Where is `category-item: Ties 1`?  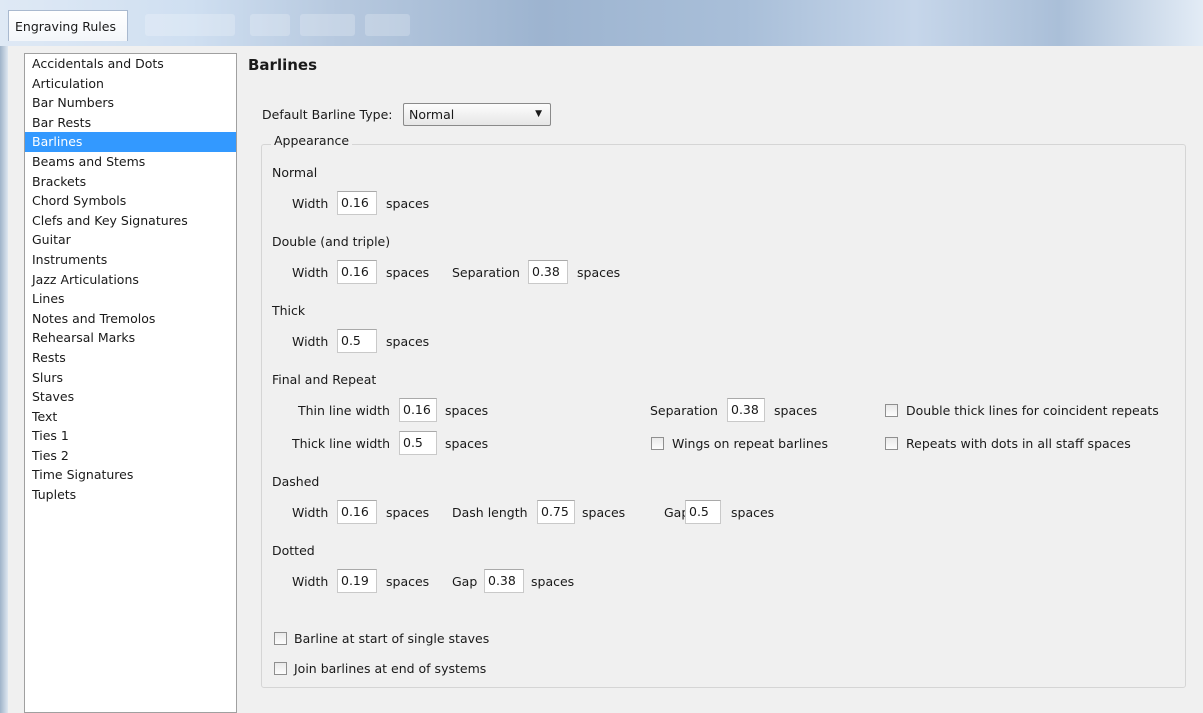
category-item: Ties 1 is located at coordinates (130, 436).